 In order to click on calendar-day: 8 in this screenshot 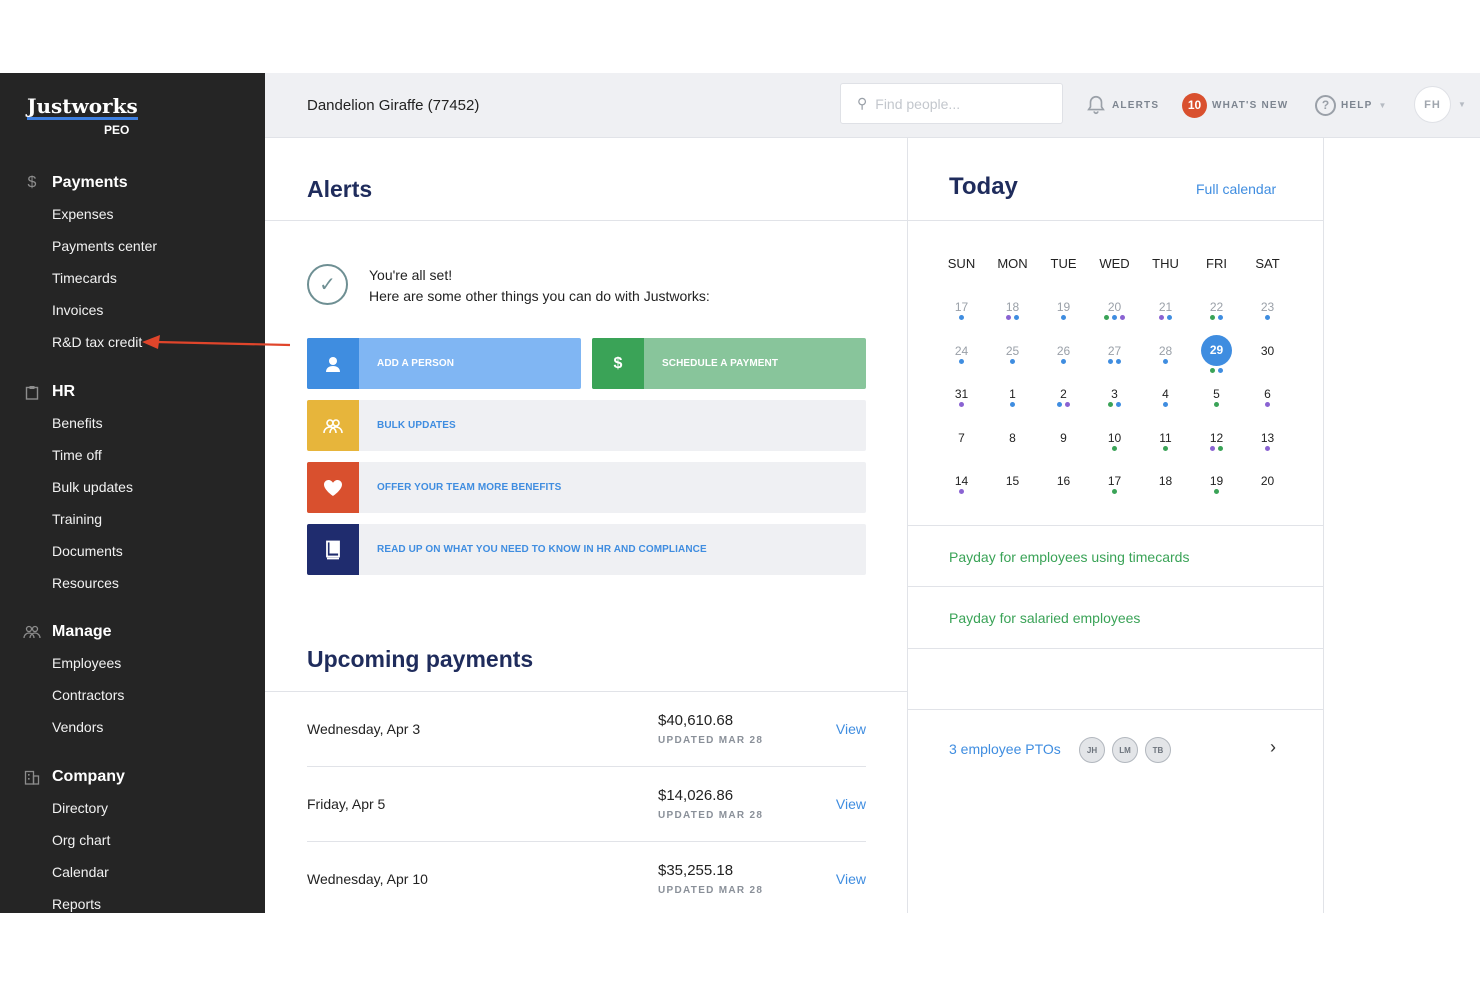, I will do `click(1012, 438)`.